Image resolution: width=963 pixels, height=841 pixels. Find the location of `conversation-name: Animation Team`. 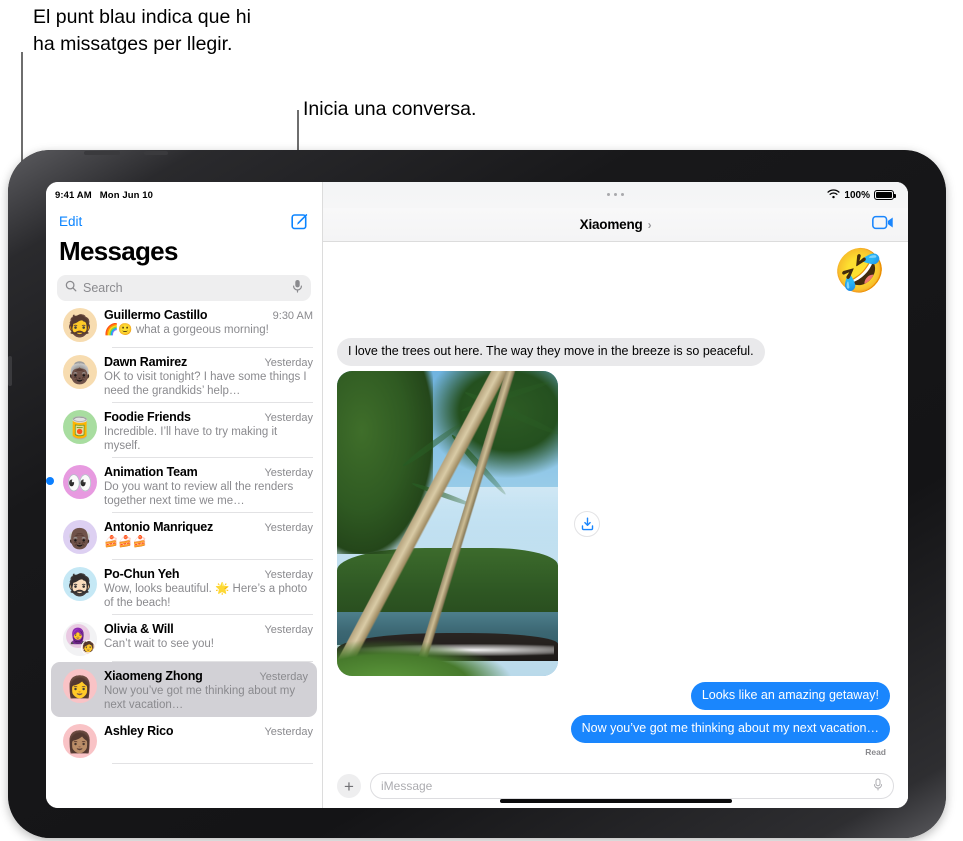

conversation-name: Animation Team is located at coordinates (151, 472).